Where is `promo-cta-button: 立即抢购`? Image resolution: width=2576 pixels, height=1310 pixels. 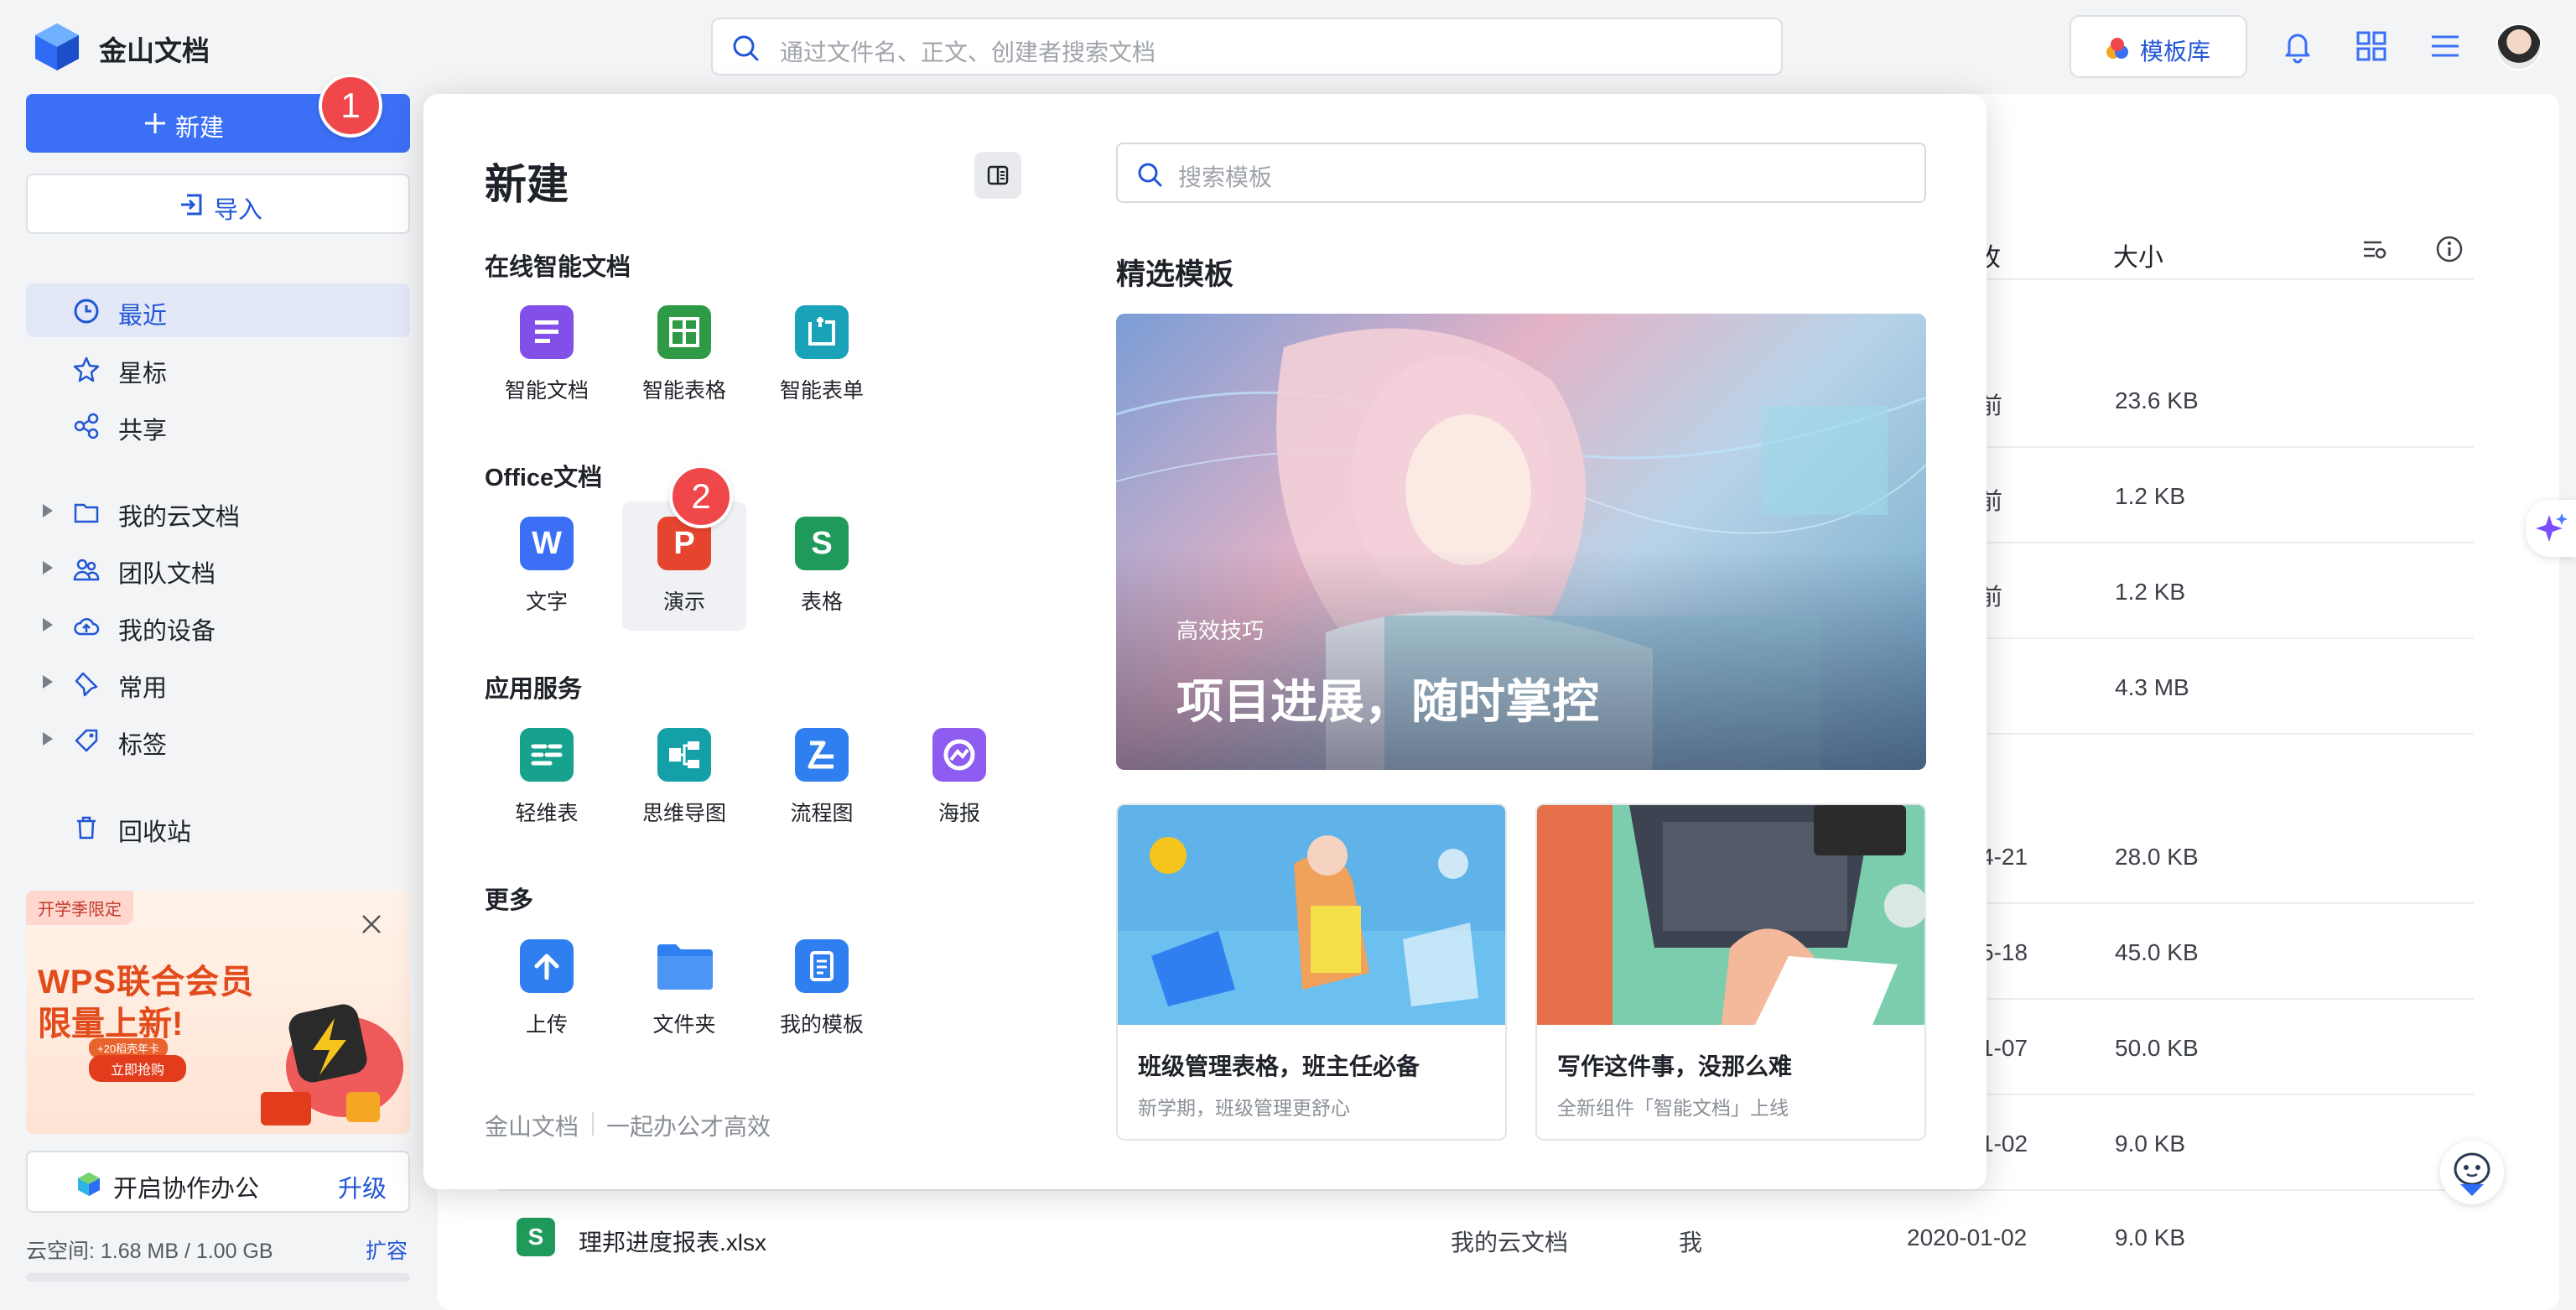
promo-cta-button: 立即抢购 is located at coordinates (138, 1068).